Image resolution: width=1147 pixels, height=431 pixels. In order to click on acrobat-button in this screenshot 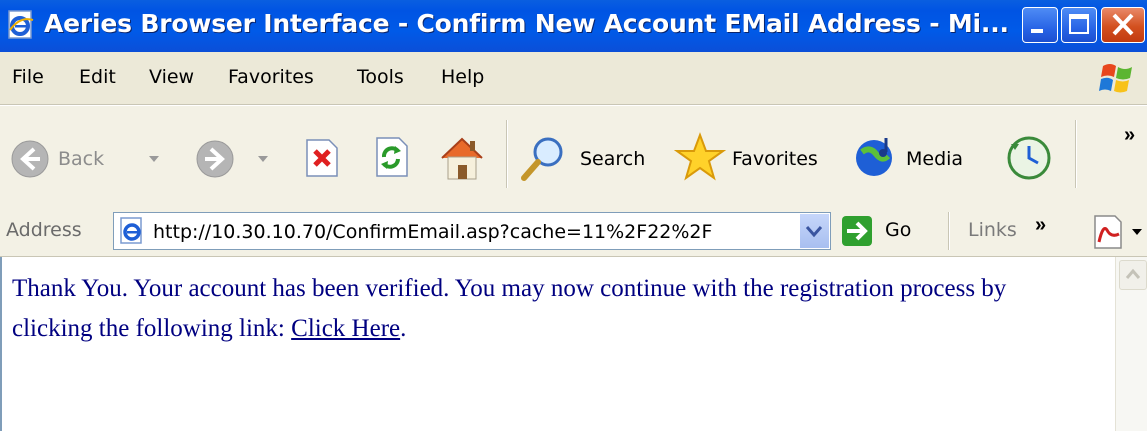, I will do `click(1115, 232)`.